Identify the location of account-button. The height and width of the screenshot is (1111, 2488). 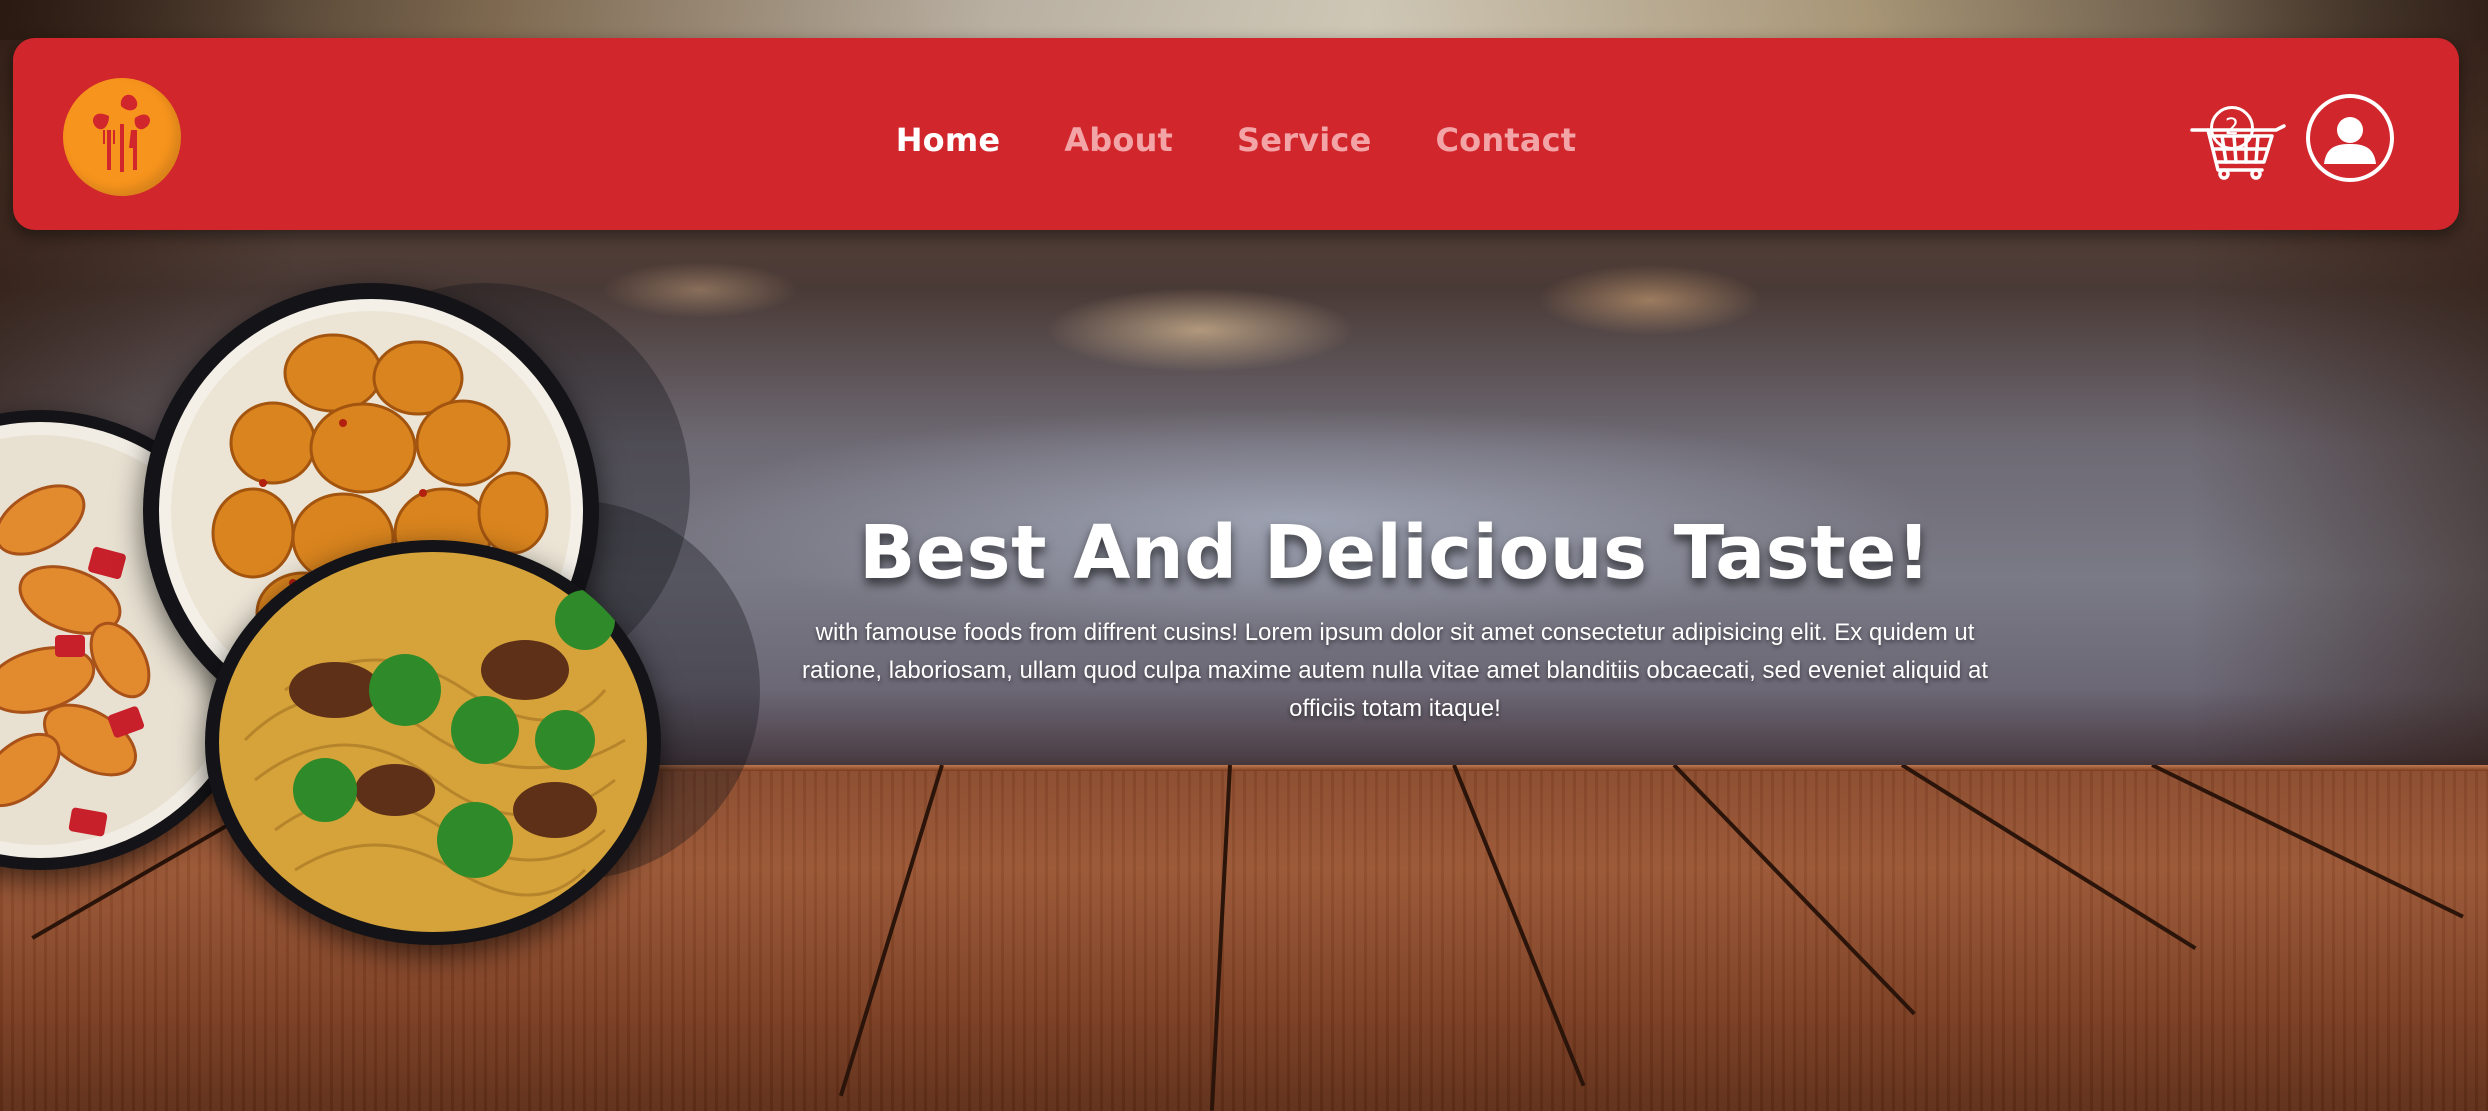
(2350, 138).